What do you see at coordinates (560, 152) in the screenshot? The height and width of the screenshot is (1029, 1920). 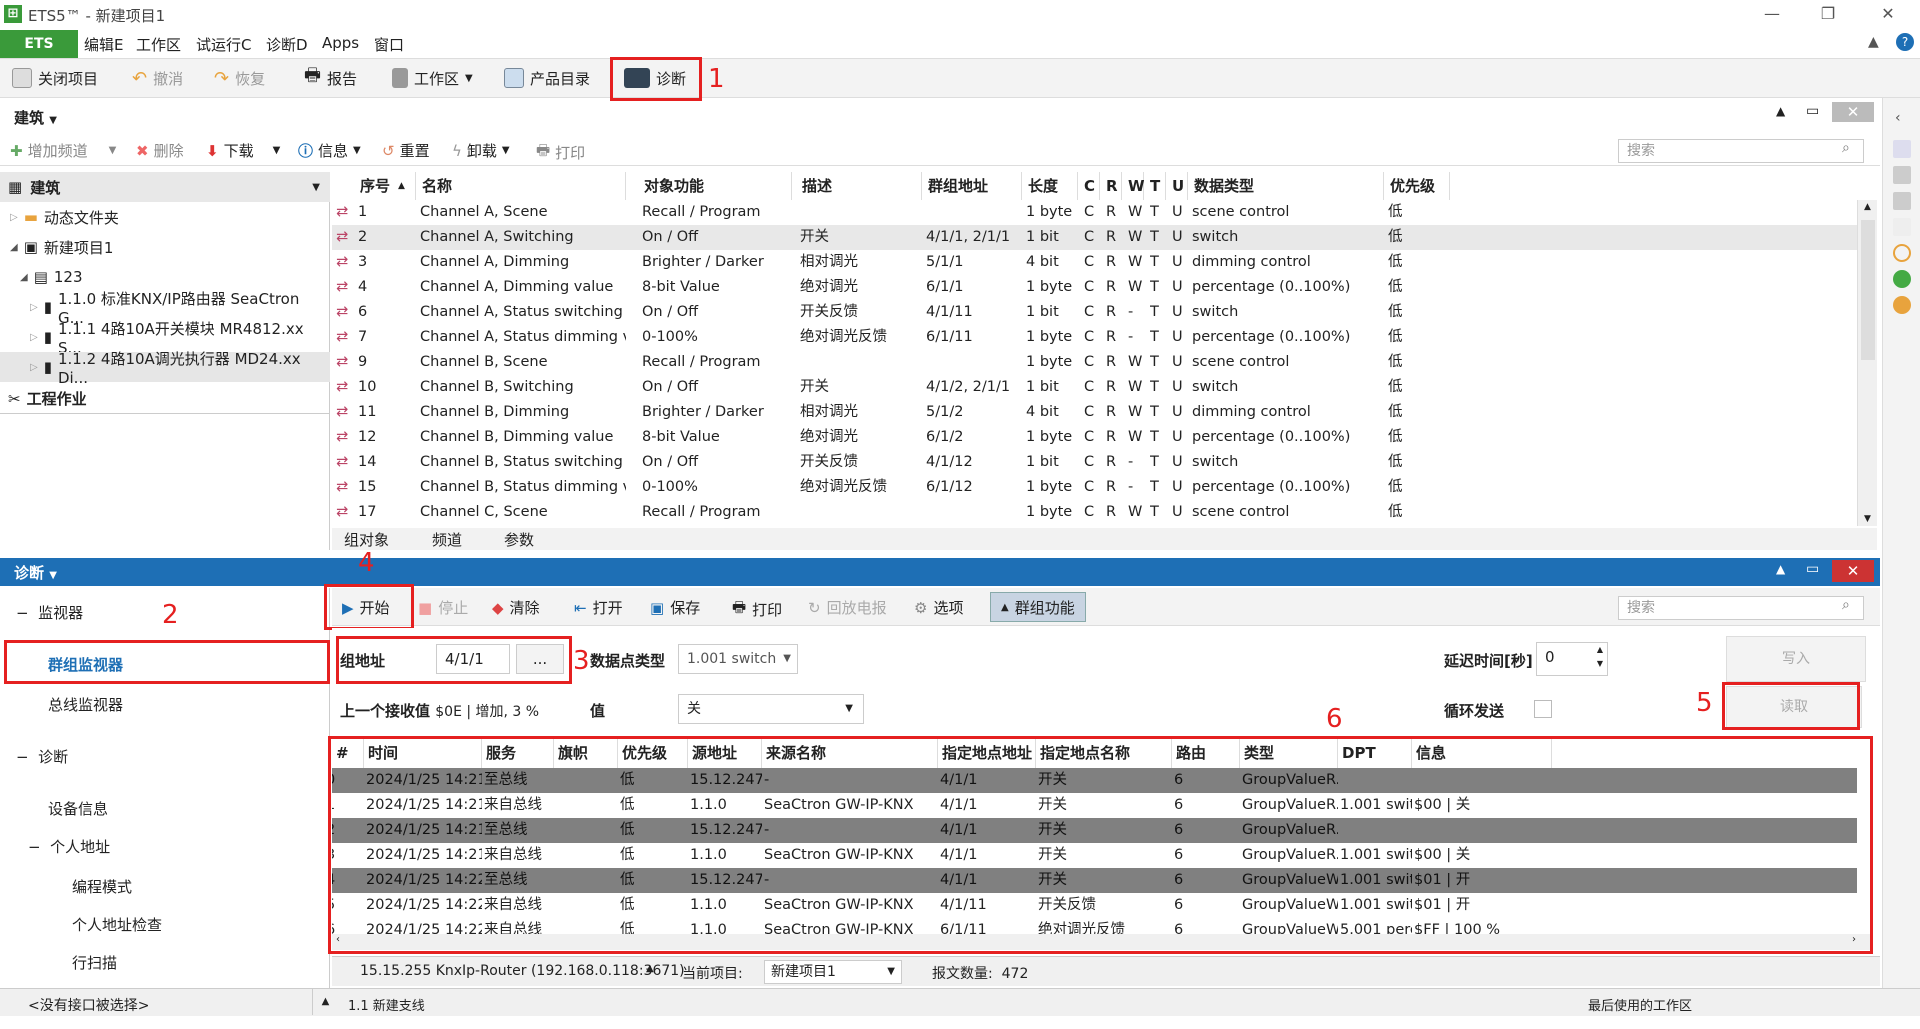 I see `print-button: 🖶 打印` at bounding box center [560, 152].